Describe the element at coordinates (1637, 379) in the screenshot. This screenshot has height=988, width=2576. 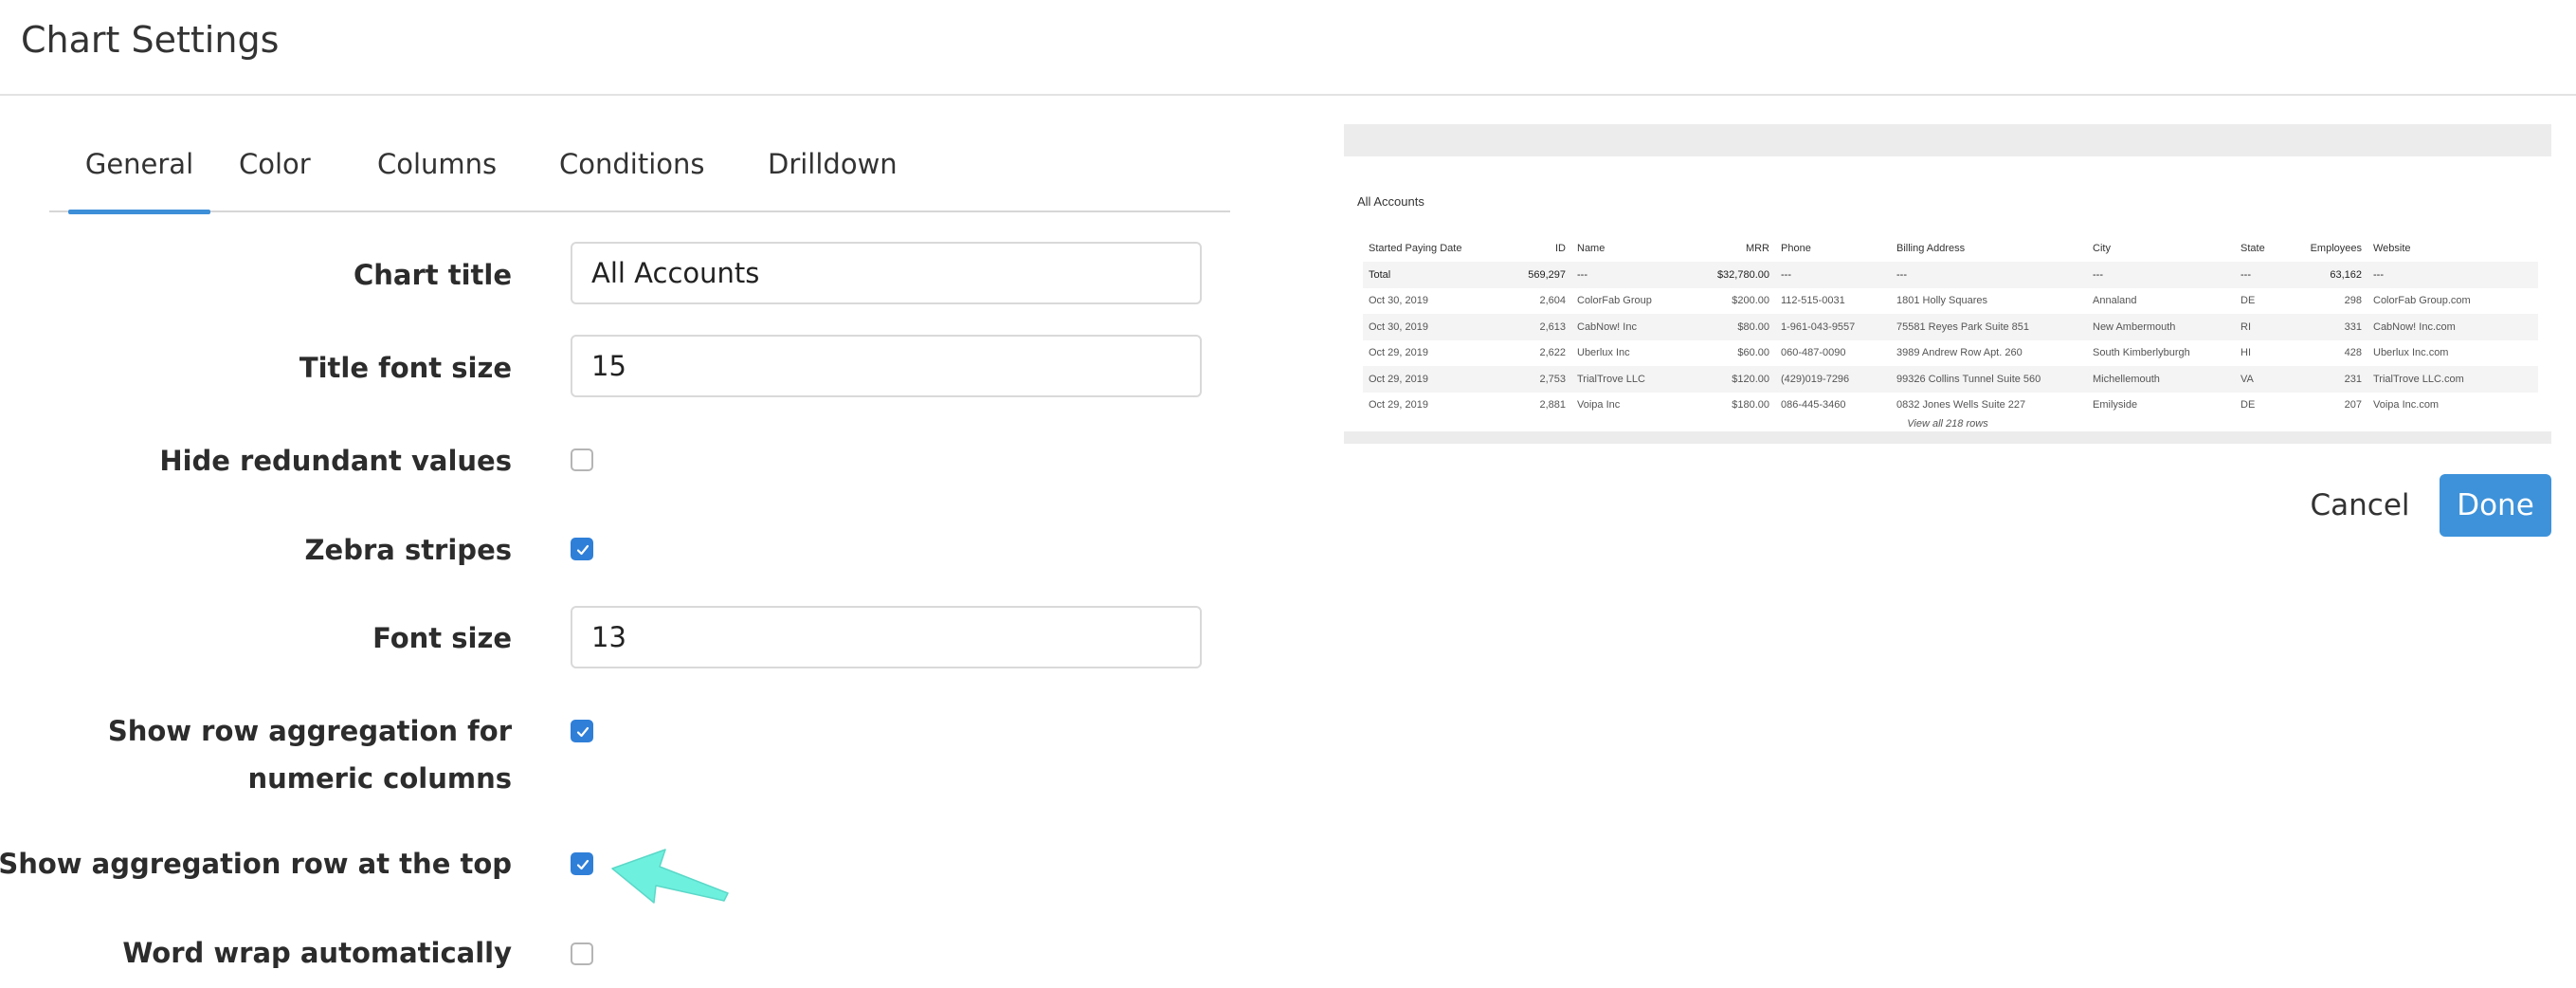
I see `table-cell: TrialTrove LLC` at that location.